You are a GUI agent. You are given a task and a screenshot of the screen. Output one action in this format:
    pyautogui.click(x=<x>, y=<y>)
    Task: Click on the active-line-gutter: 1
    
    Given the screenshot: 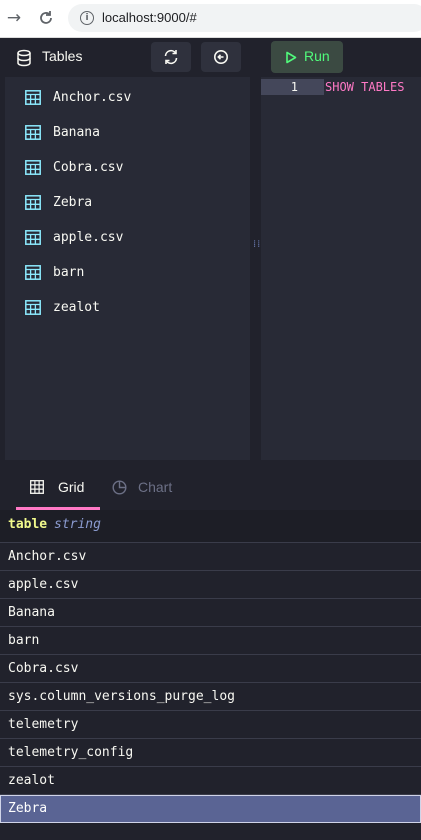 What is the action you would take?
    pyautogui.click(x=292, y=87)
    